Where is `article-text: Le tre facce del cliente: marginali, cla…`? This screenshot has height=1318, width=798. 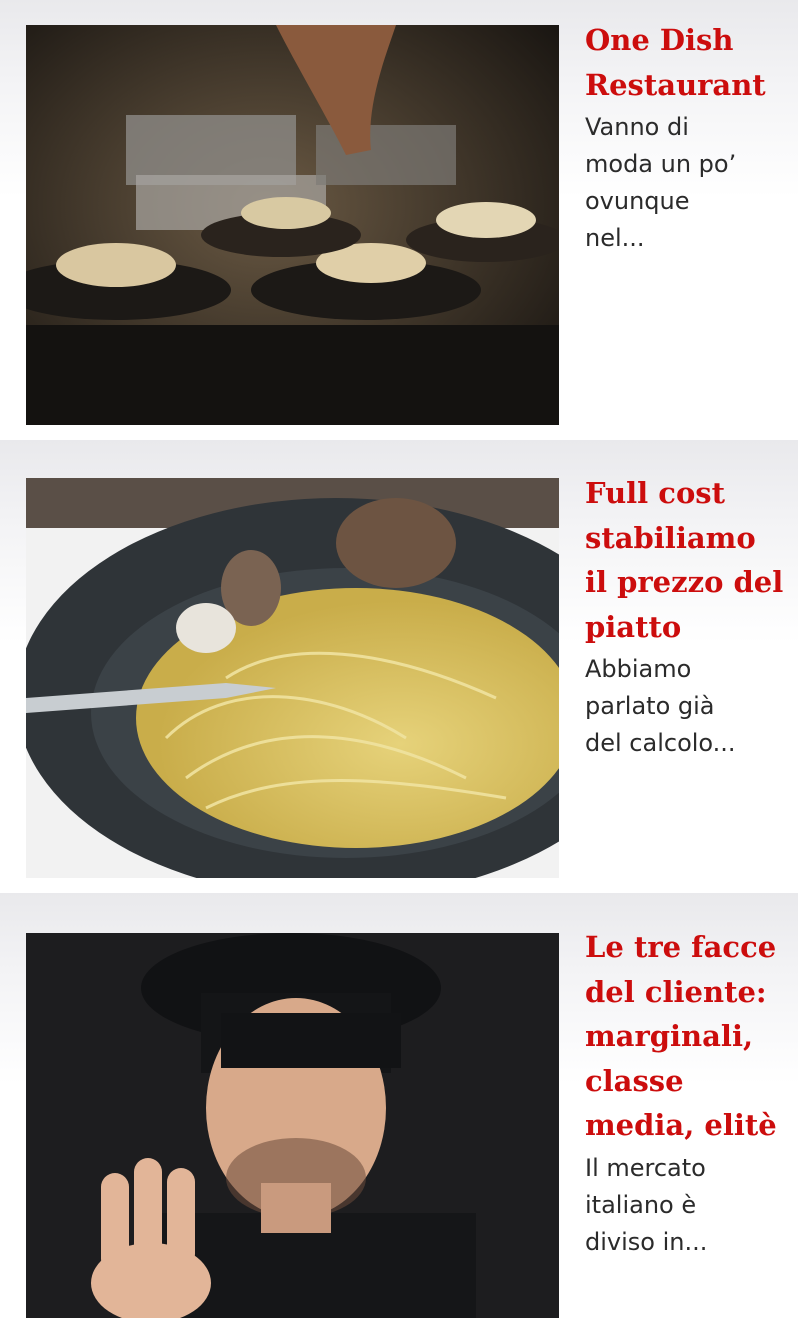
article-text: Le tre facce del cliente: marginali, cla… is located at coordinates (691, 1093).